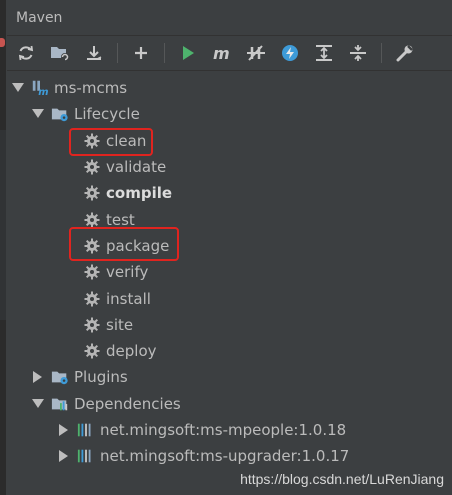 The height and width of the screenshot is (495, 452). I want to click on left-edge-strip, so click(3, 247).